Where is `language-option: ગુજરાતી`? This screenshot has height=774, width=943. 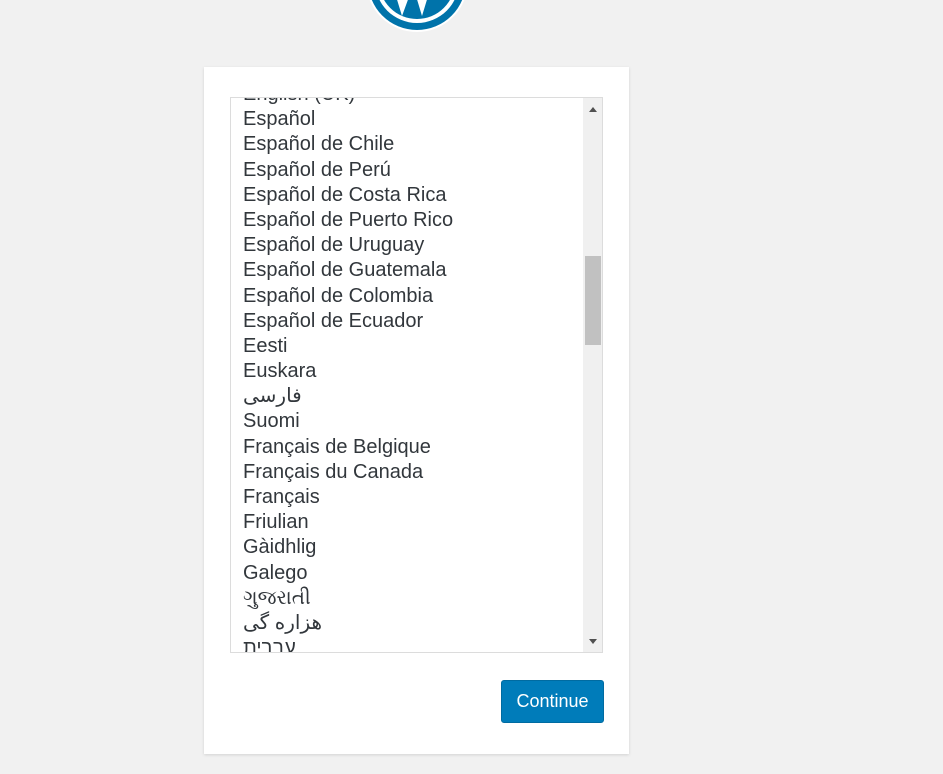 language-option: ગુજરાતી is located at coordinates (348, 598).